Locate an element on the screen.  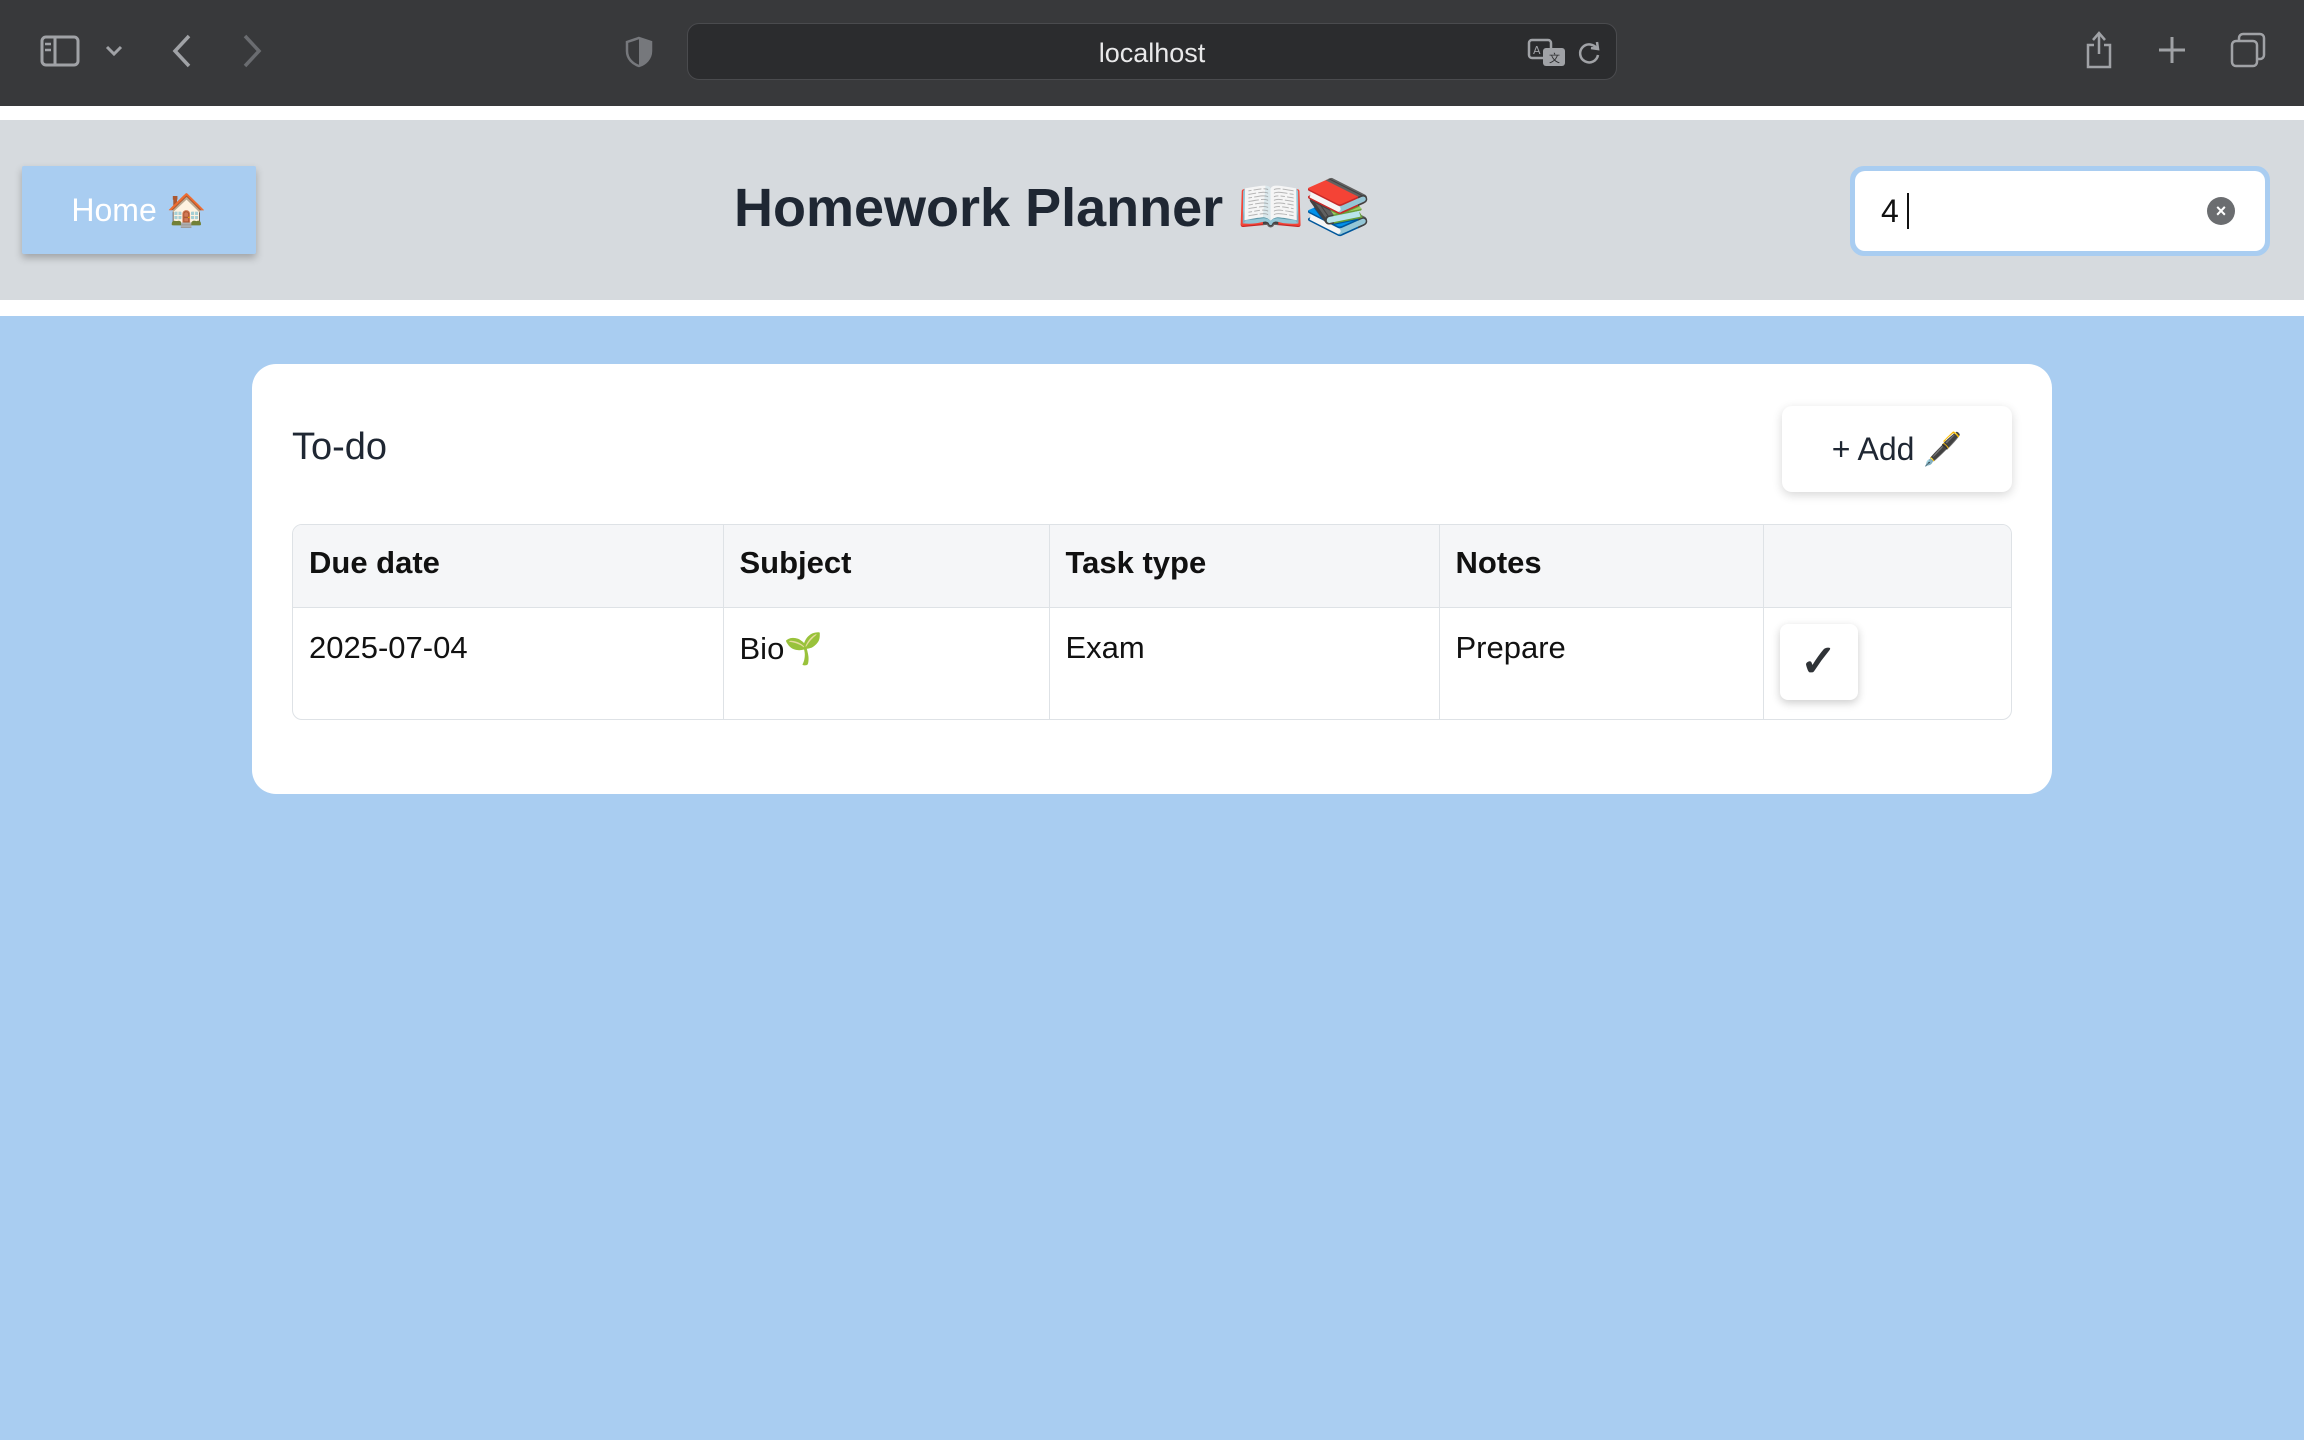
add-task-button: + Add 🖋️ is located at coordinates (1897, 449).